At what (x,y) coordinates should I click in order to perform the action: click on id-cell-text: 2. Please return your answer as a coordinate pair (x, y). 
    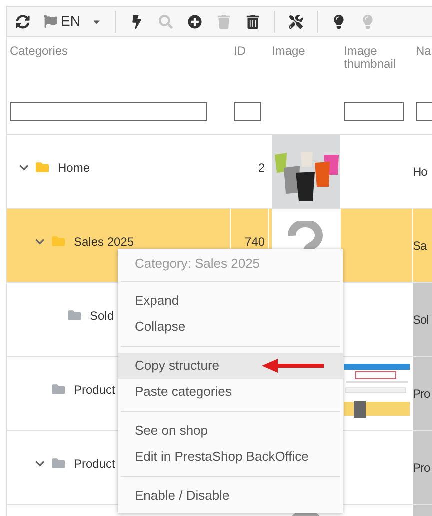
    Looking at the image, I should click on (261, 168).